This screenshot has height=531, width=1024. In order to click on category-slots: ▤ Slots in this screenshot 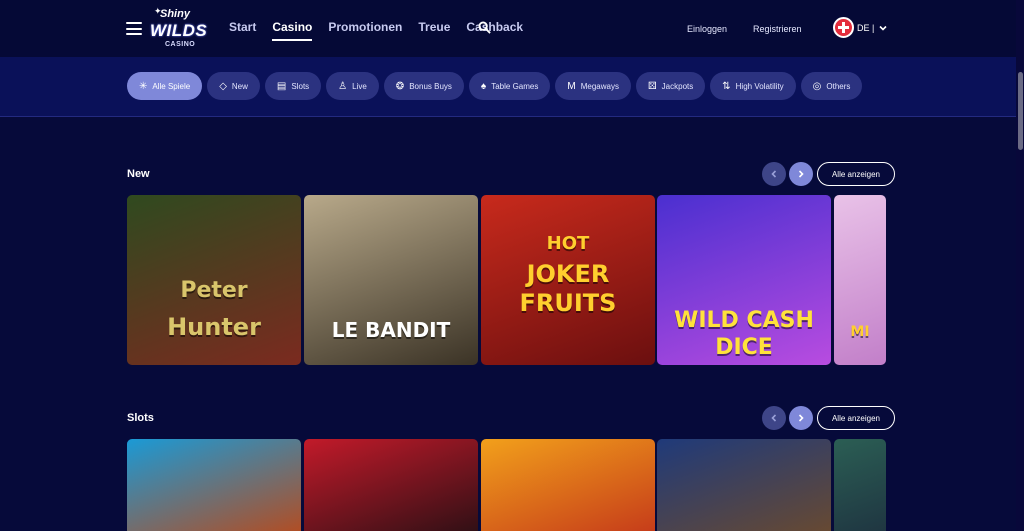, I will do `click(293, 86)`.